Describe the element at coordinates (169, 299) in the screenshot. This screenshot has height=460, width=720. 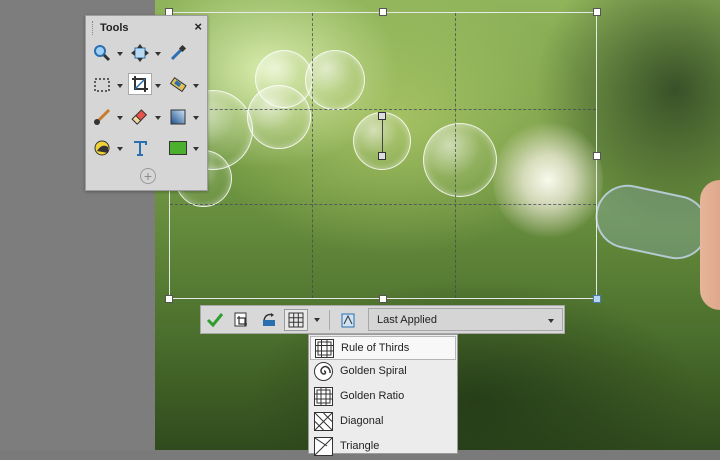
I see `crop-handle-bottom-left` at that location.